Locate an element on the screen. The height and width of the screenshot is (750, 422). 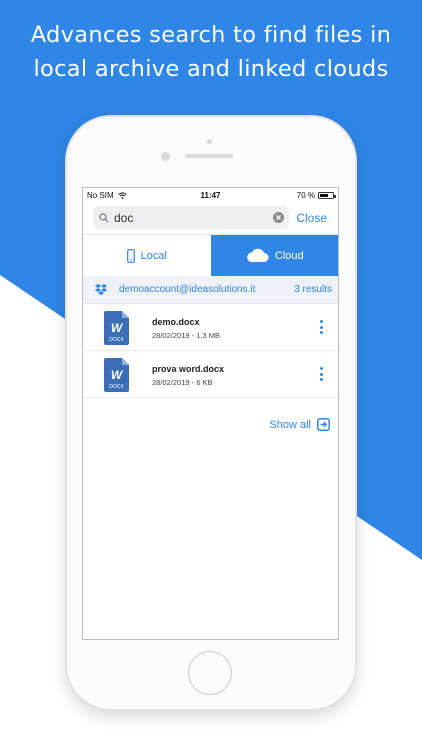
file-row: W DOCX demo.docx 28/02/2019 - 1,3 MB is located at coordinates (210, 327).